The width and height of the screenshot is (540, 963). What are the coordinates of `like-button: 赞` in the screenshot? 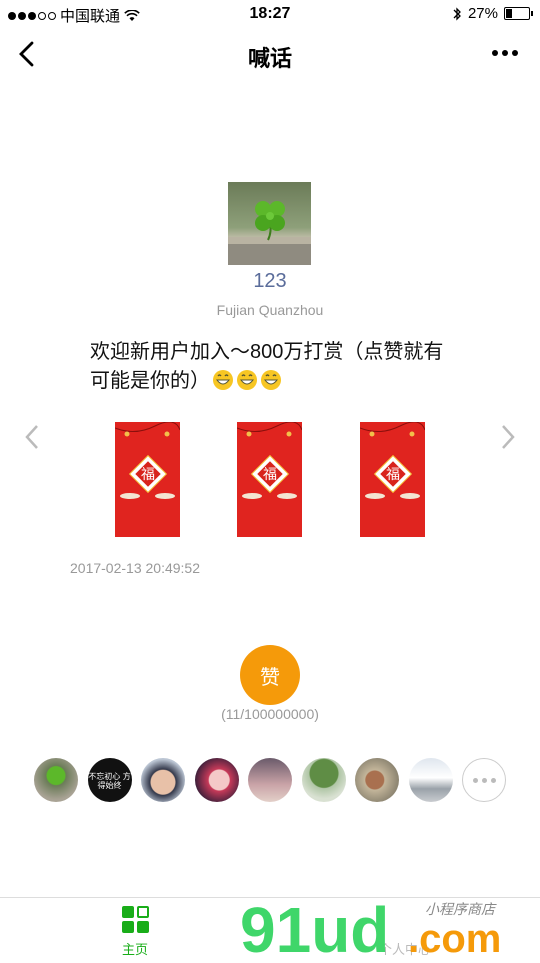 It's located at (270, 675).